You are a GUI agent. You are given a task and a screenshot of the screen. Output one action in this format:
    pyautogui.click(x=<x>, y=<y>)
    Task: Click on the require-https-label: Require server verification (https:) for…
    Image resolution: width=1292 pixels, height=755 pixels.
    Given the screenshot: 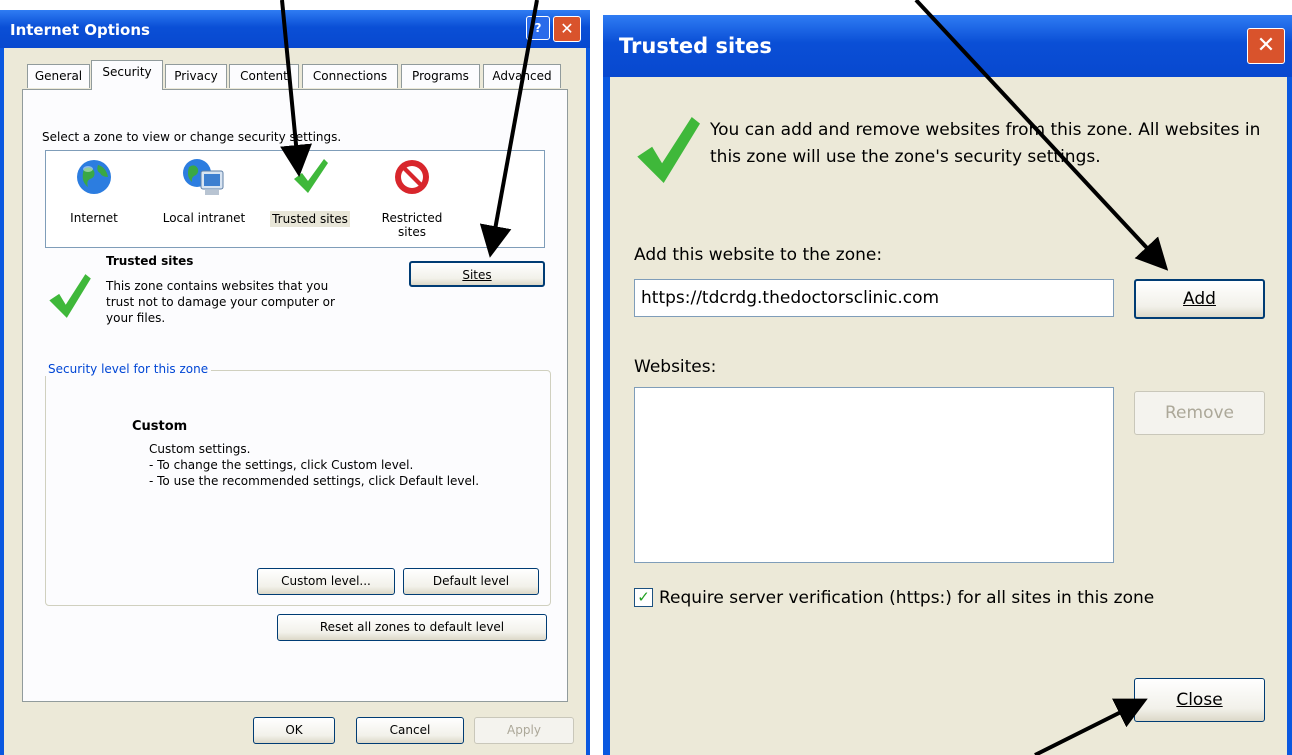 What is the action you would take?
    pyautogui.click(x=907, y=598)
    